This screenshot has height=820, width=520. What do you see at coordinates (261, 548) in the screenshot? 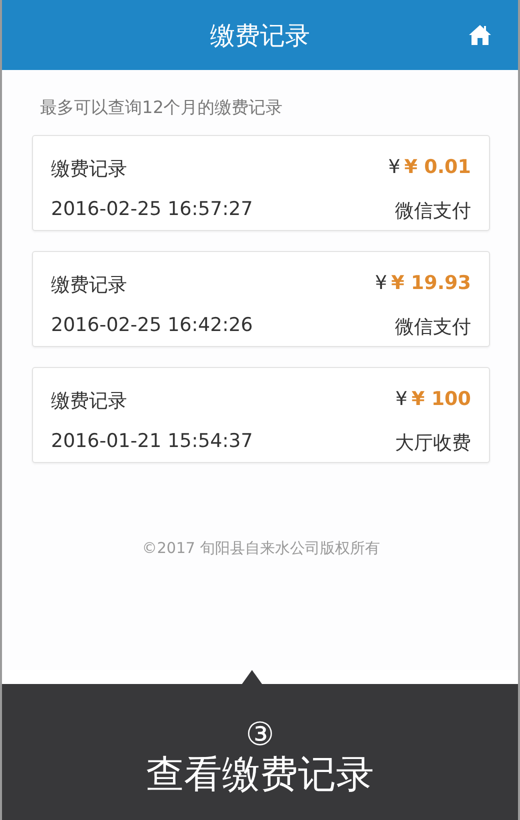
I see `copyright-text: ©2017 旬阳县自来水公司版权所有` at bounding box center [261, 548].